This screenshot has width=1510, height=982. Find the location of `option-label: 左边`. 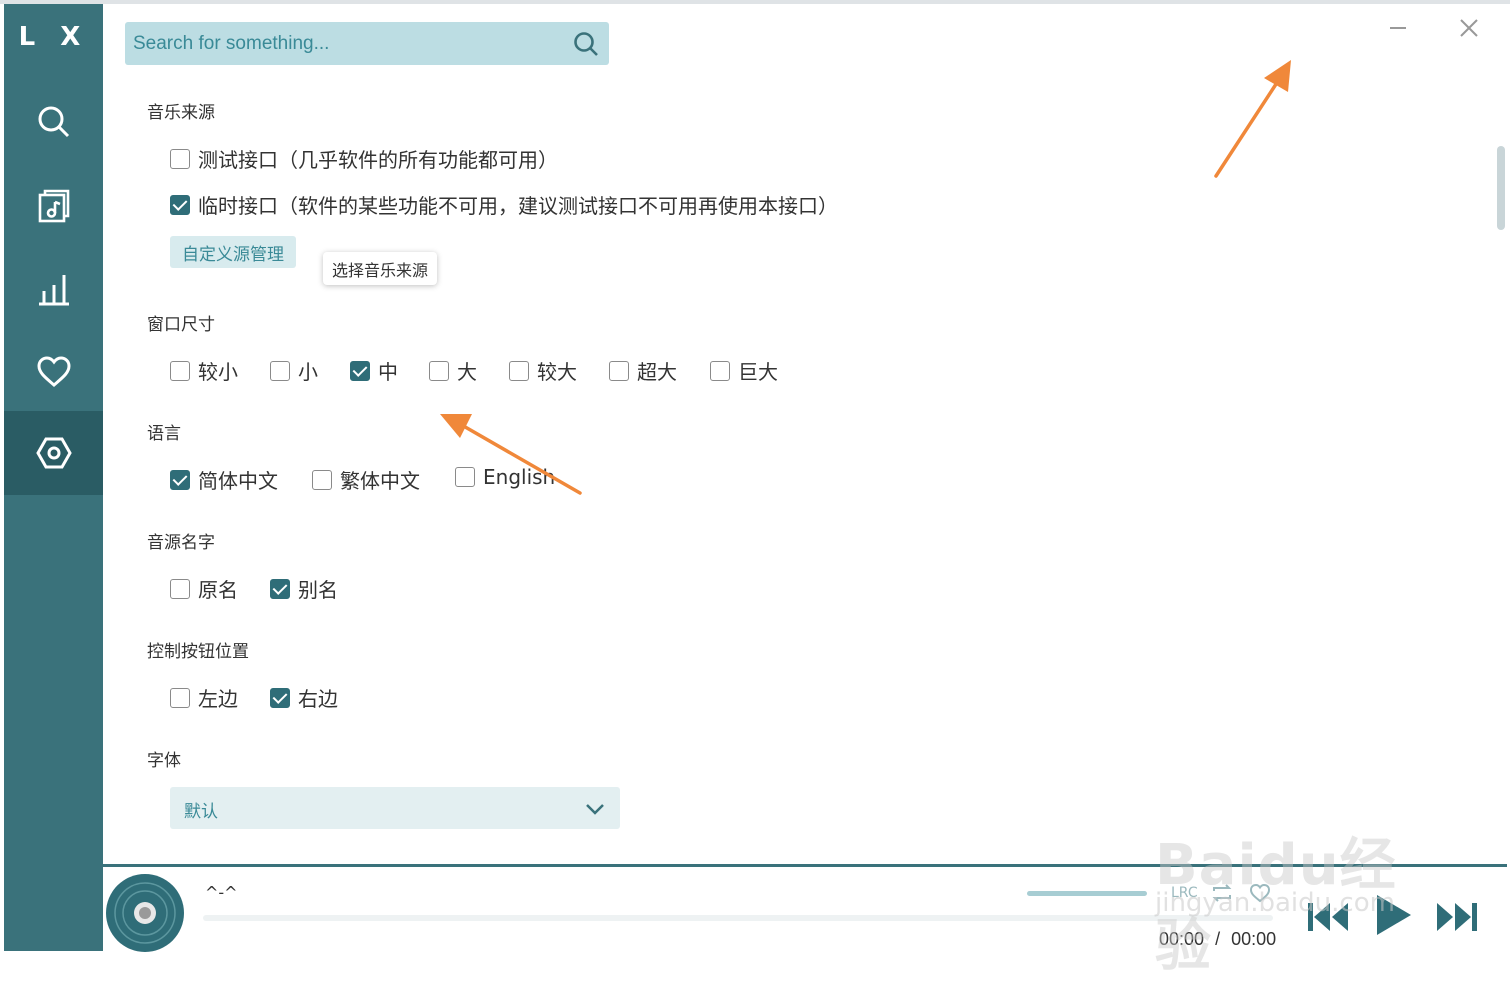

option-label: 左边 is located at coordinates (218, 699).